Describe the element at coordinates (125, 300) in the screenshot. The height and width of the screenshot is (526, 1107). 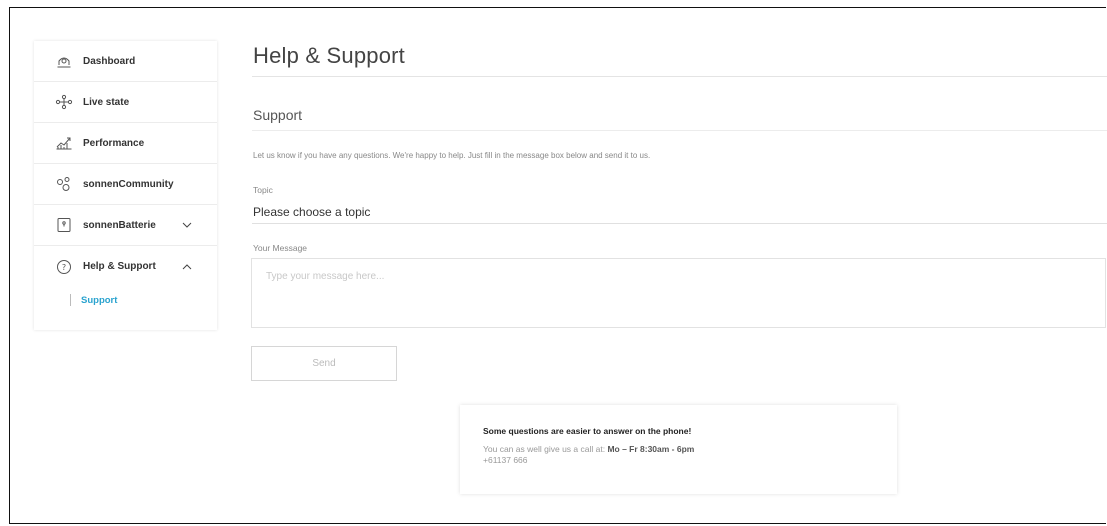
I see `sidebar-subitem-support: Support` at that location.